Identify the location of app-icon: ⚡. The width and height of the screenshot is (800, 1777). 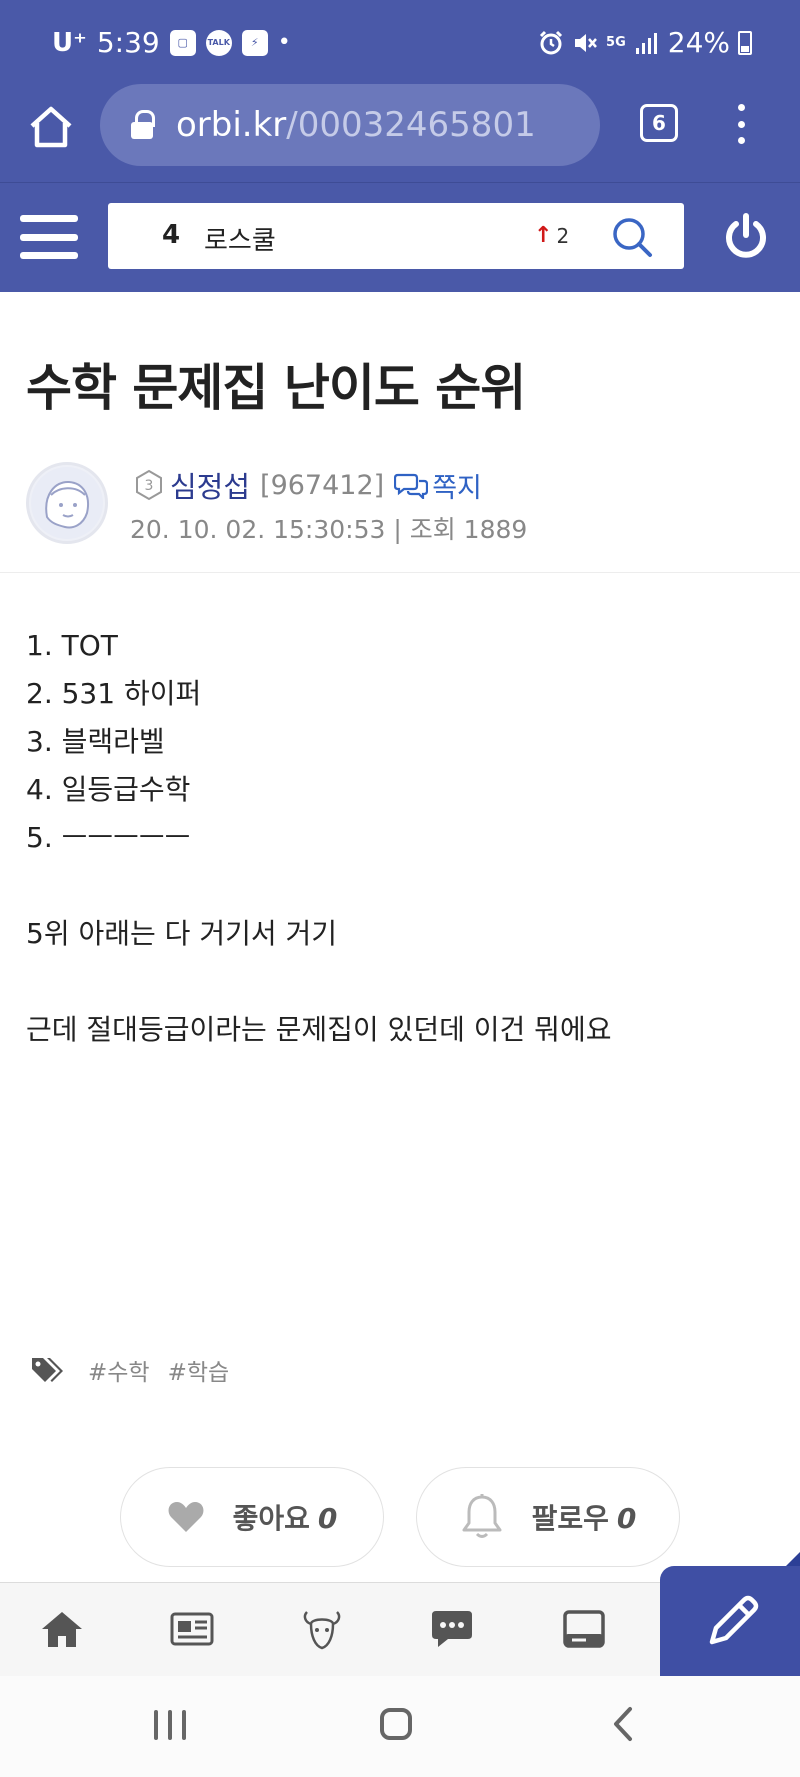
(254, 42).